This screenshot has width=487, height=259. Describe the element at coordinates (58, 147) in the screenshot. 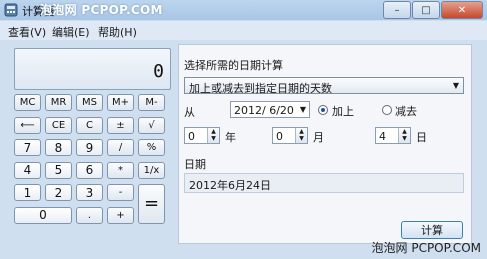

I see `digit-8-button: 8` at that location.